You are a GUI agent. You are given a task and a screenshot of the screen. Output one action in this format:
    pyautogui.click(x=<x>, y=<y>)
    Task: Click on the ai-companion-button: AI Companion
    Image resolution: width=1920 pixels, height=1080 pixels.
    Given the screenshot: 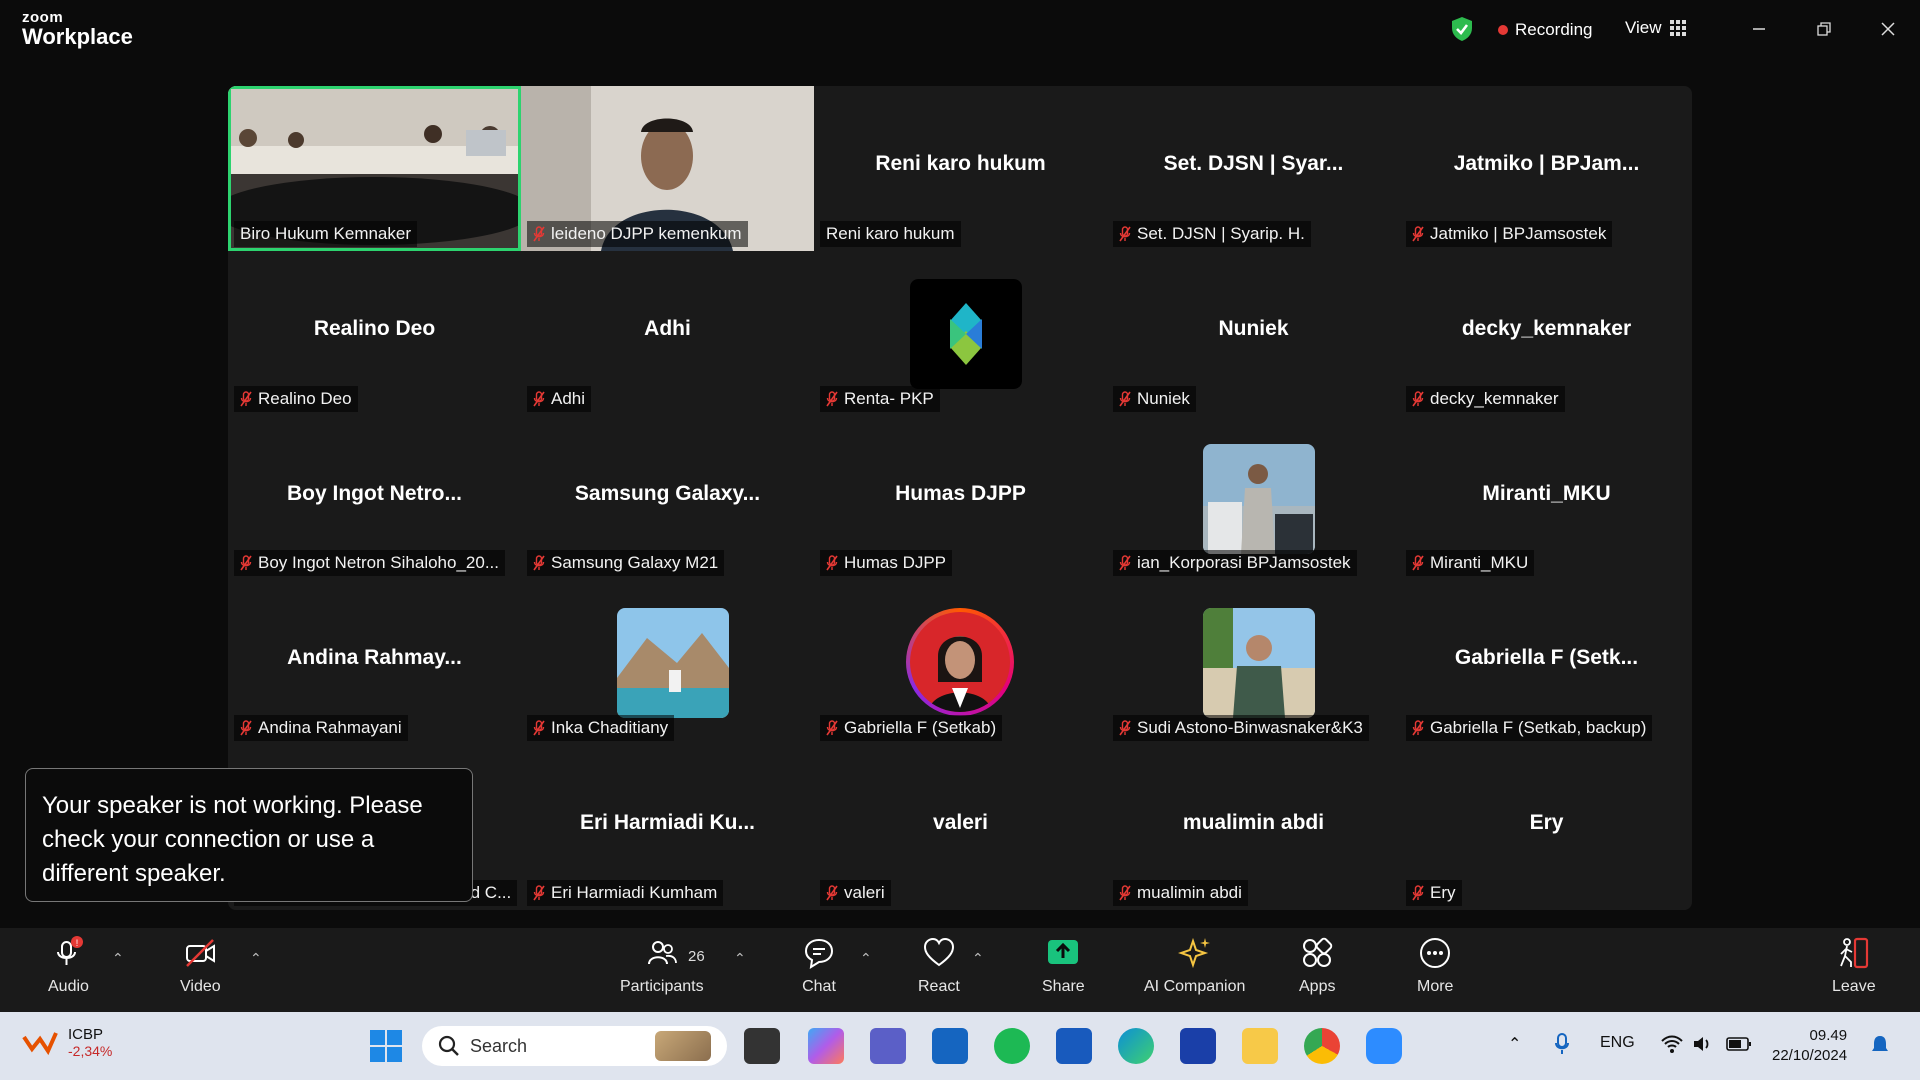 What is the action you would take?
    pyautogui.click(x=1194, y=966)
    